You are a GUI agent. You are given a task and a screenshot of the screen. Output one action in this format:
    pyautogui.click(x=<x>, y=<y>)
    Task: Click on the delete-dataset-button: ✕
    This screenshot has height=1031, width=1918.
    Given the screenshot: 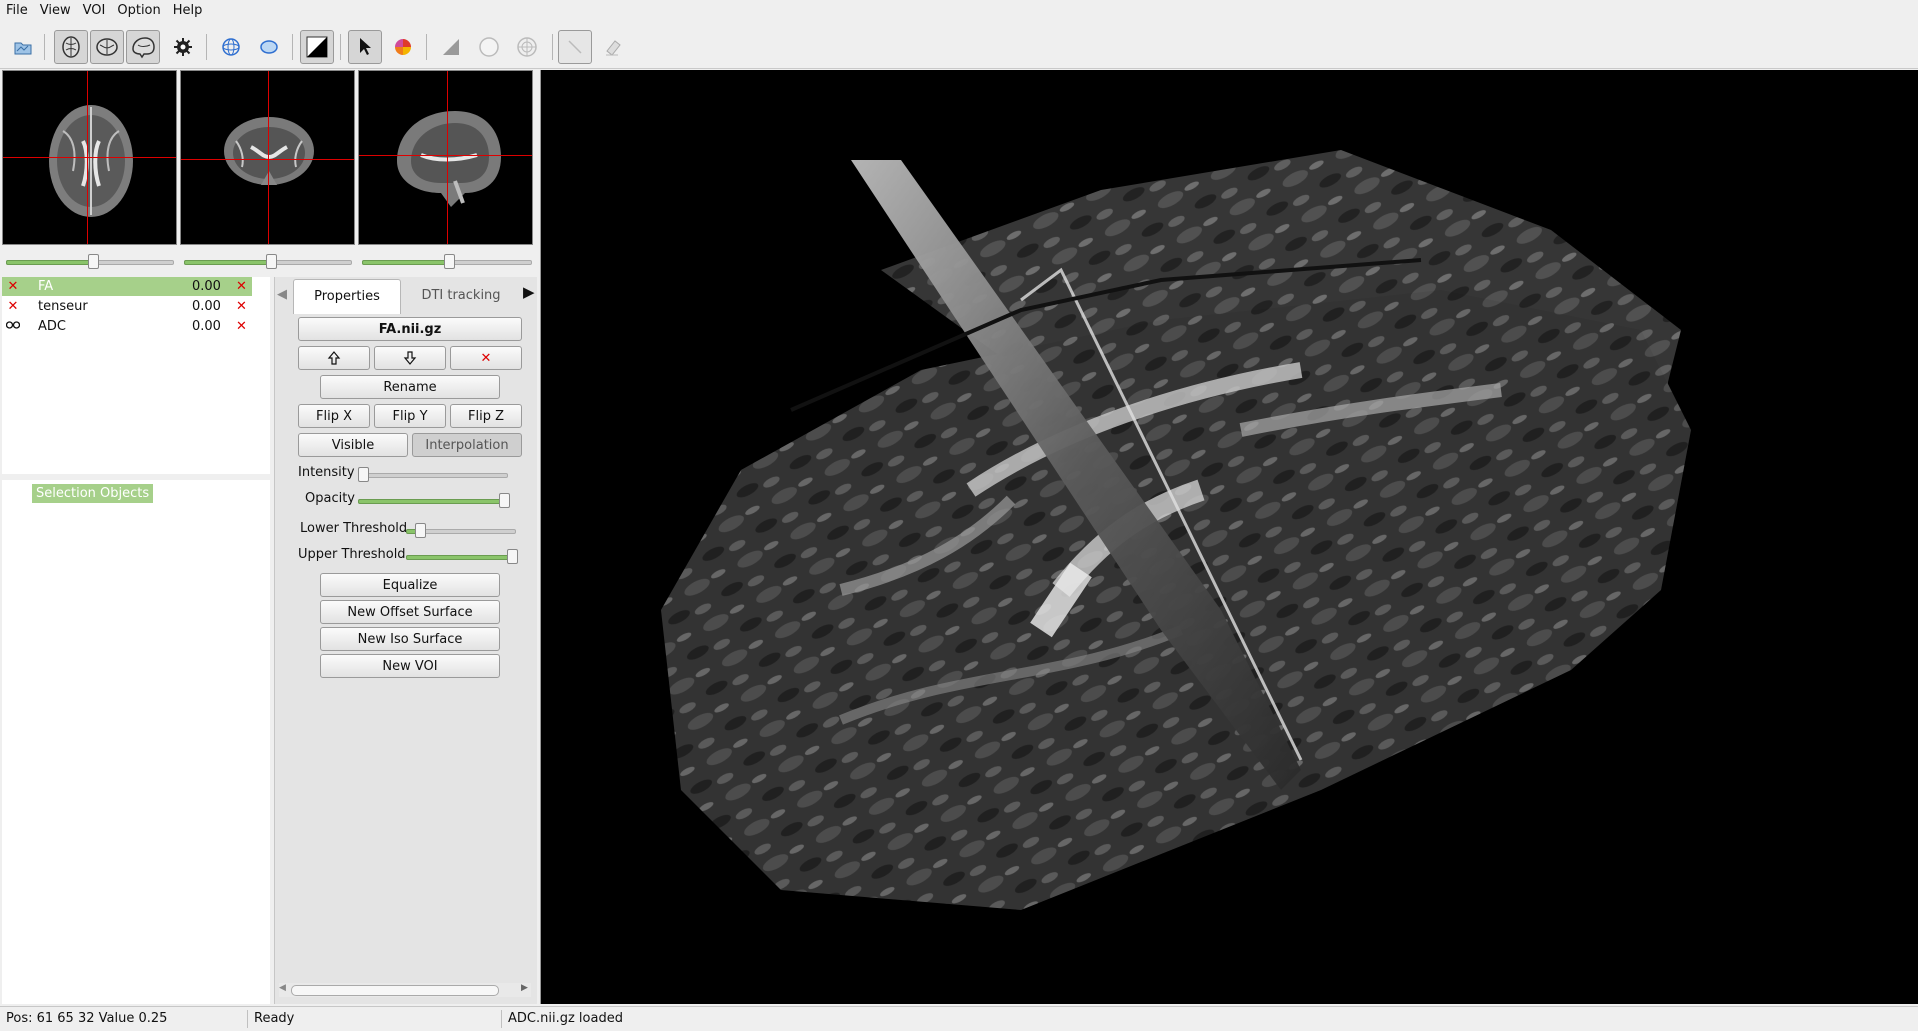 What is the action you would take?
    pyautogui.click(x=486, y=358)
    